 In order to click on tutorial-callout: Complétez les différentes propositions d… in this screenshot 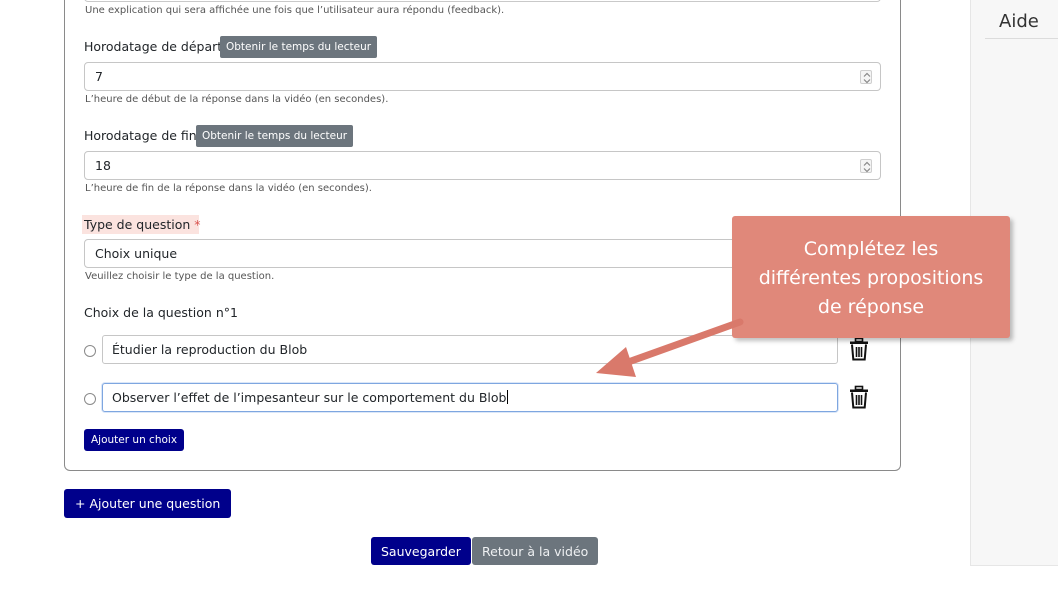, I will do `click(871, 277)`.